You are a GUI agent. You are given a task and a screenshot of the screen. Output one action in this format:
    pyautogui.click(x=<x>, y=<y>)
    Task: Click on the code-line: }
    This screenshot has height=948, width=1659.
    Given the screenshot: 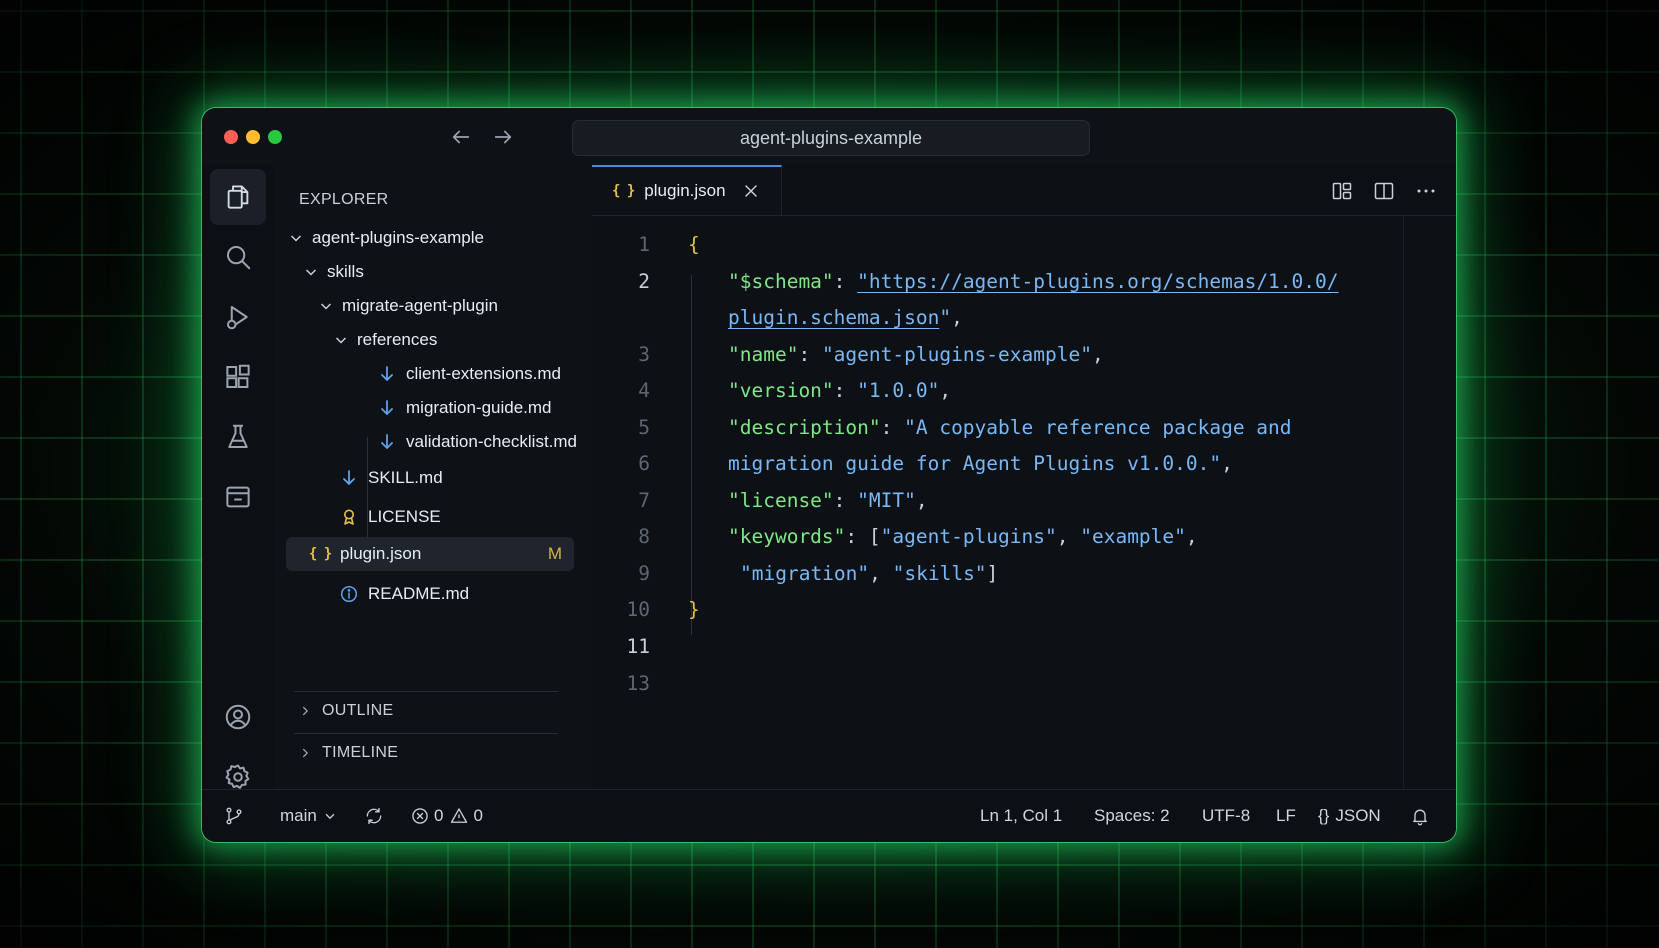 What is the action you would take?
    pyautogui.click(x=694, y=609)
    